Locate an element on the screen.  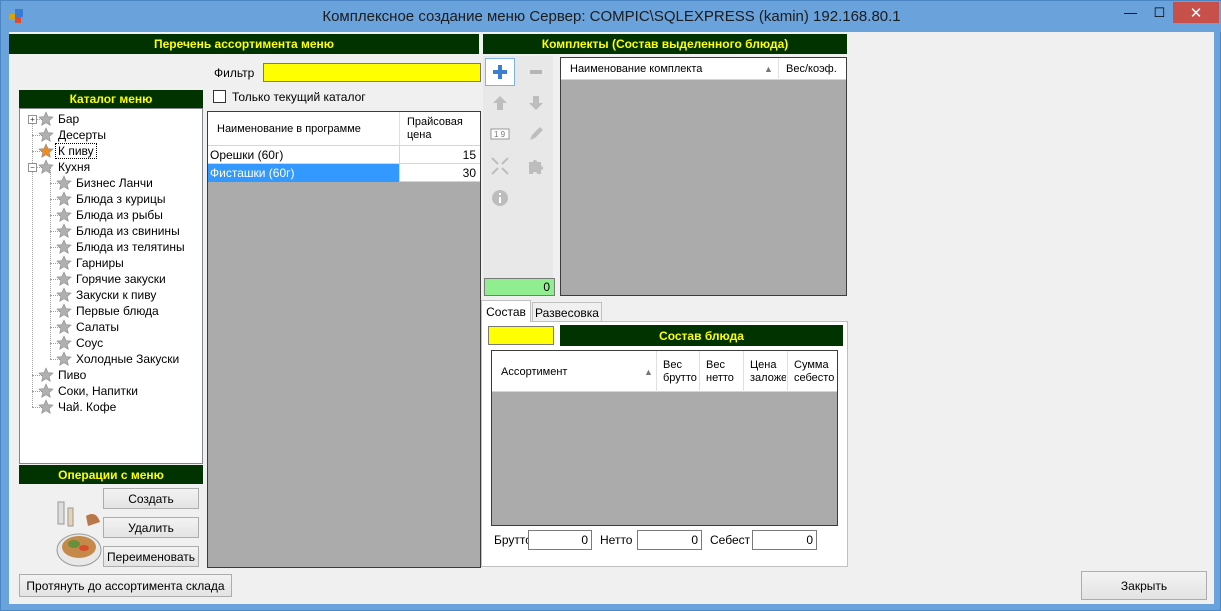
edit-icon is located at coordinates (536, 134).